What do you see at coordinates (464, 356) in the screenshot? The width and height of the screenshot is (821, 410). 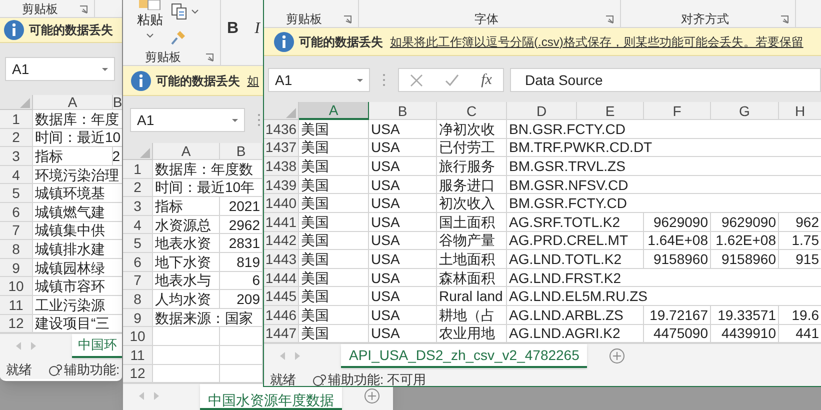 I see `sheet-tab: API_USA_DS2_zh_csv_v2_4782265` at bounding box center [464, 356].